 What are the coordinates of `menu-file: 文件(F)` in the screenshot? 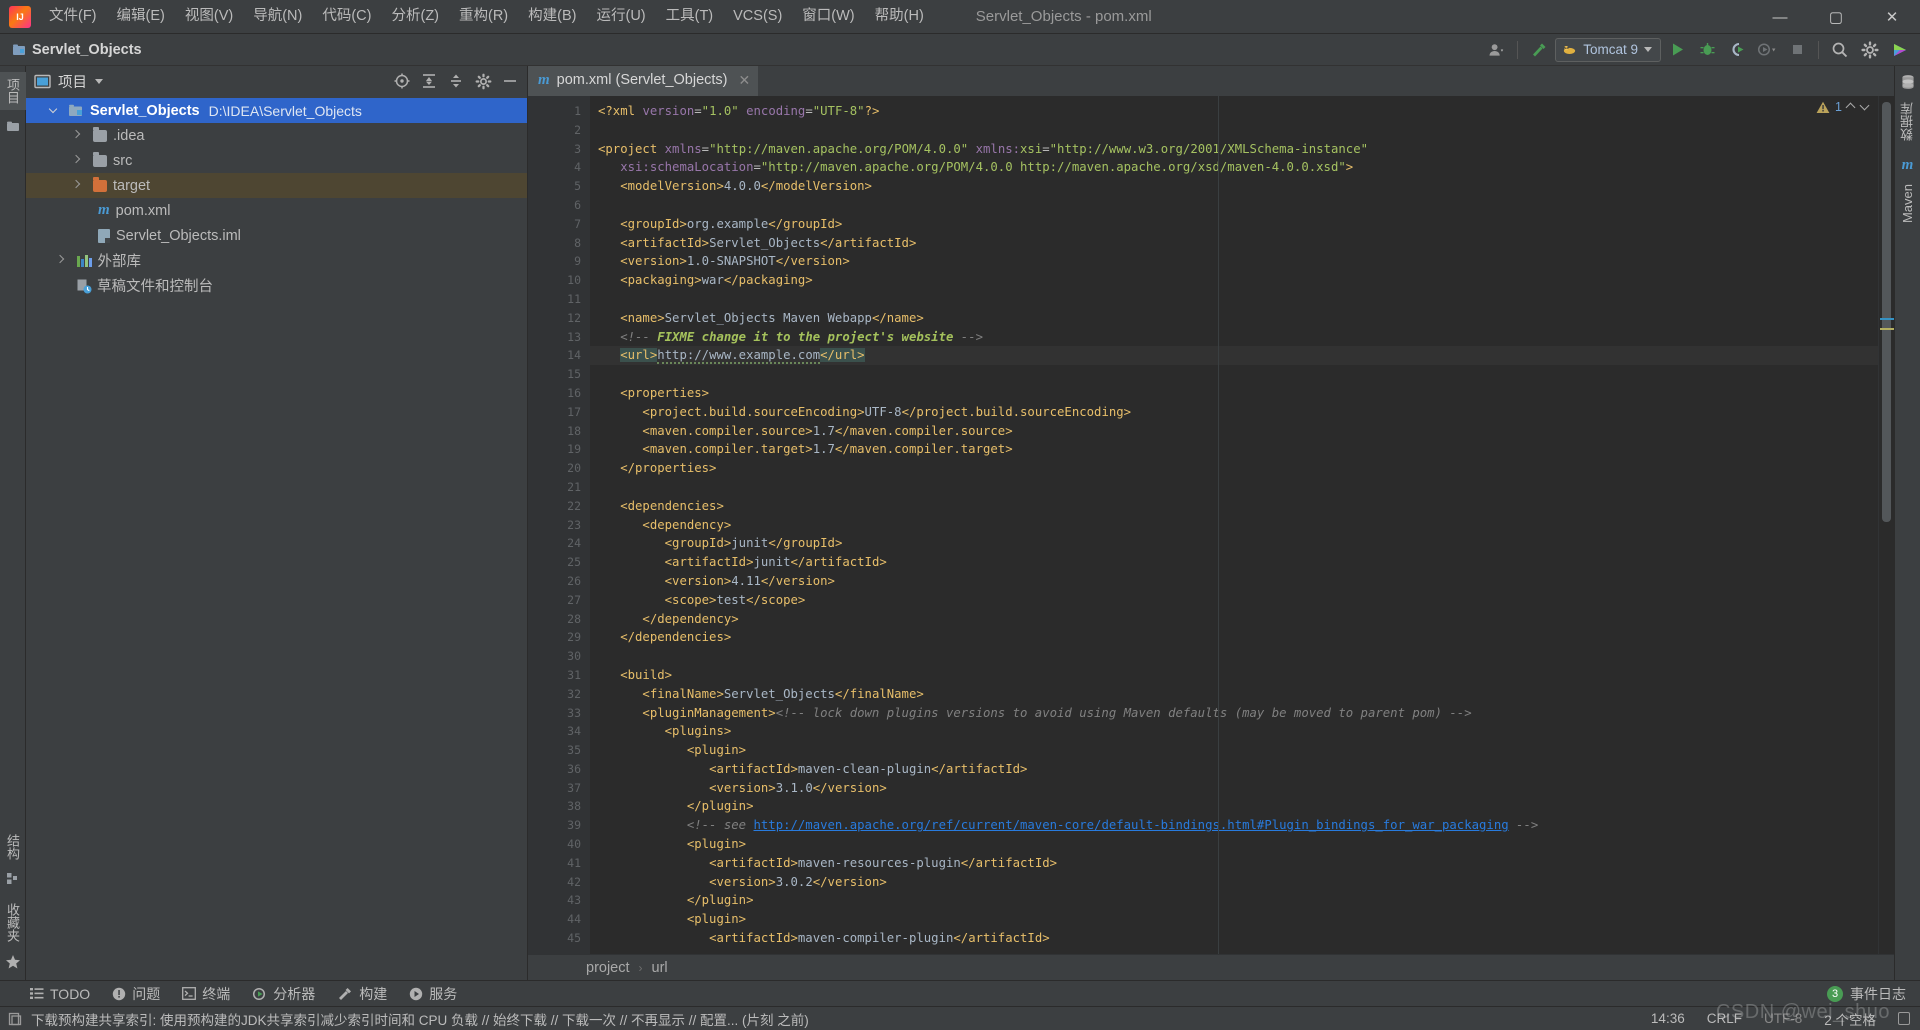 It's located at (73, 16).